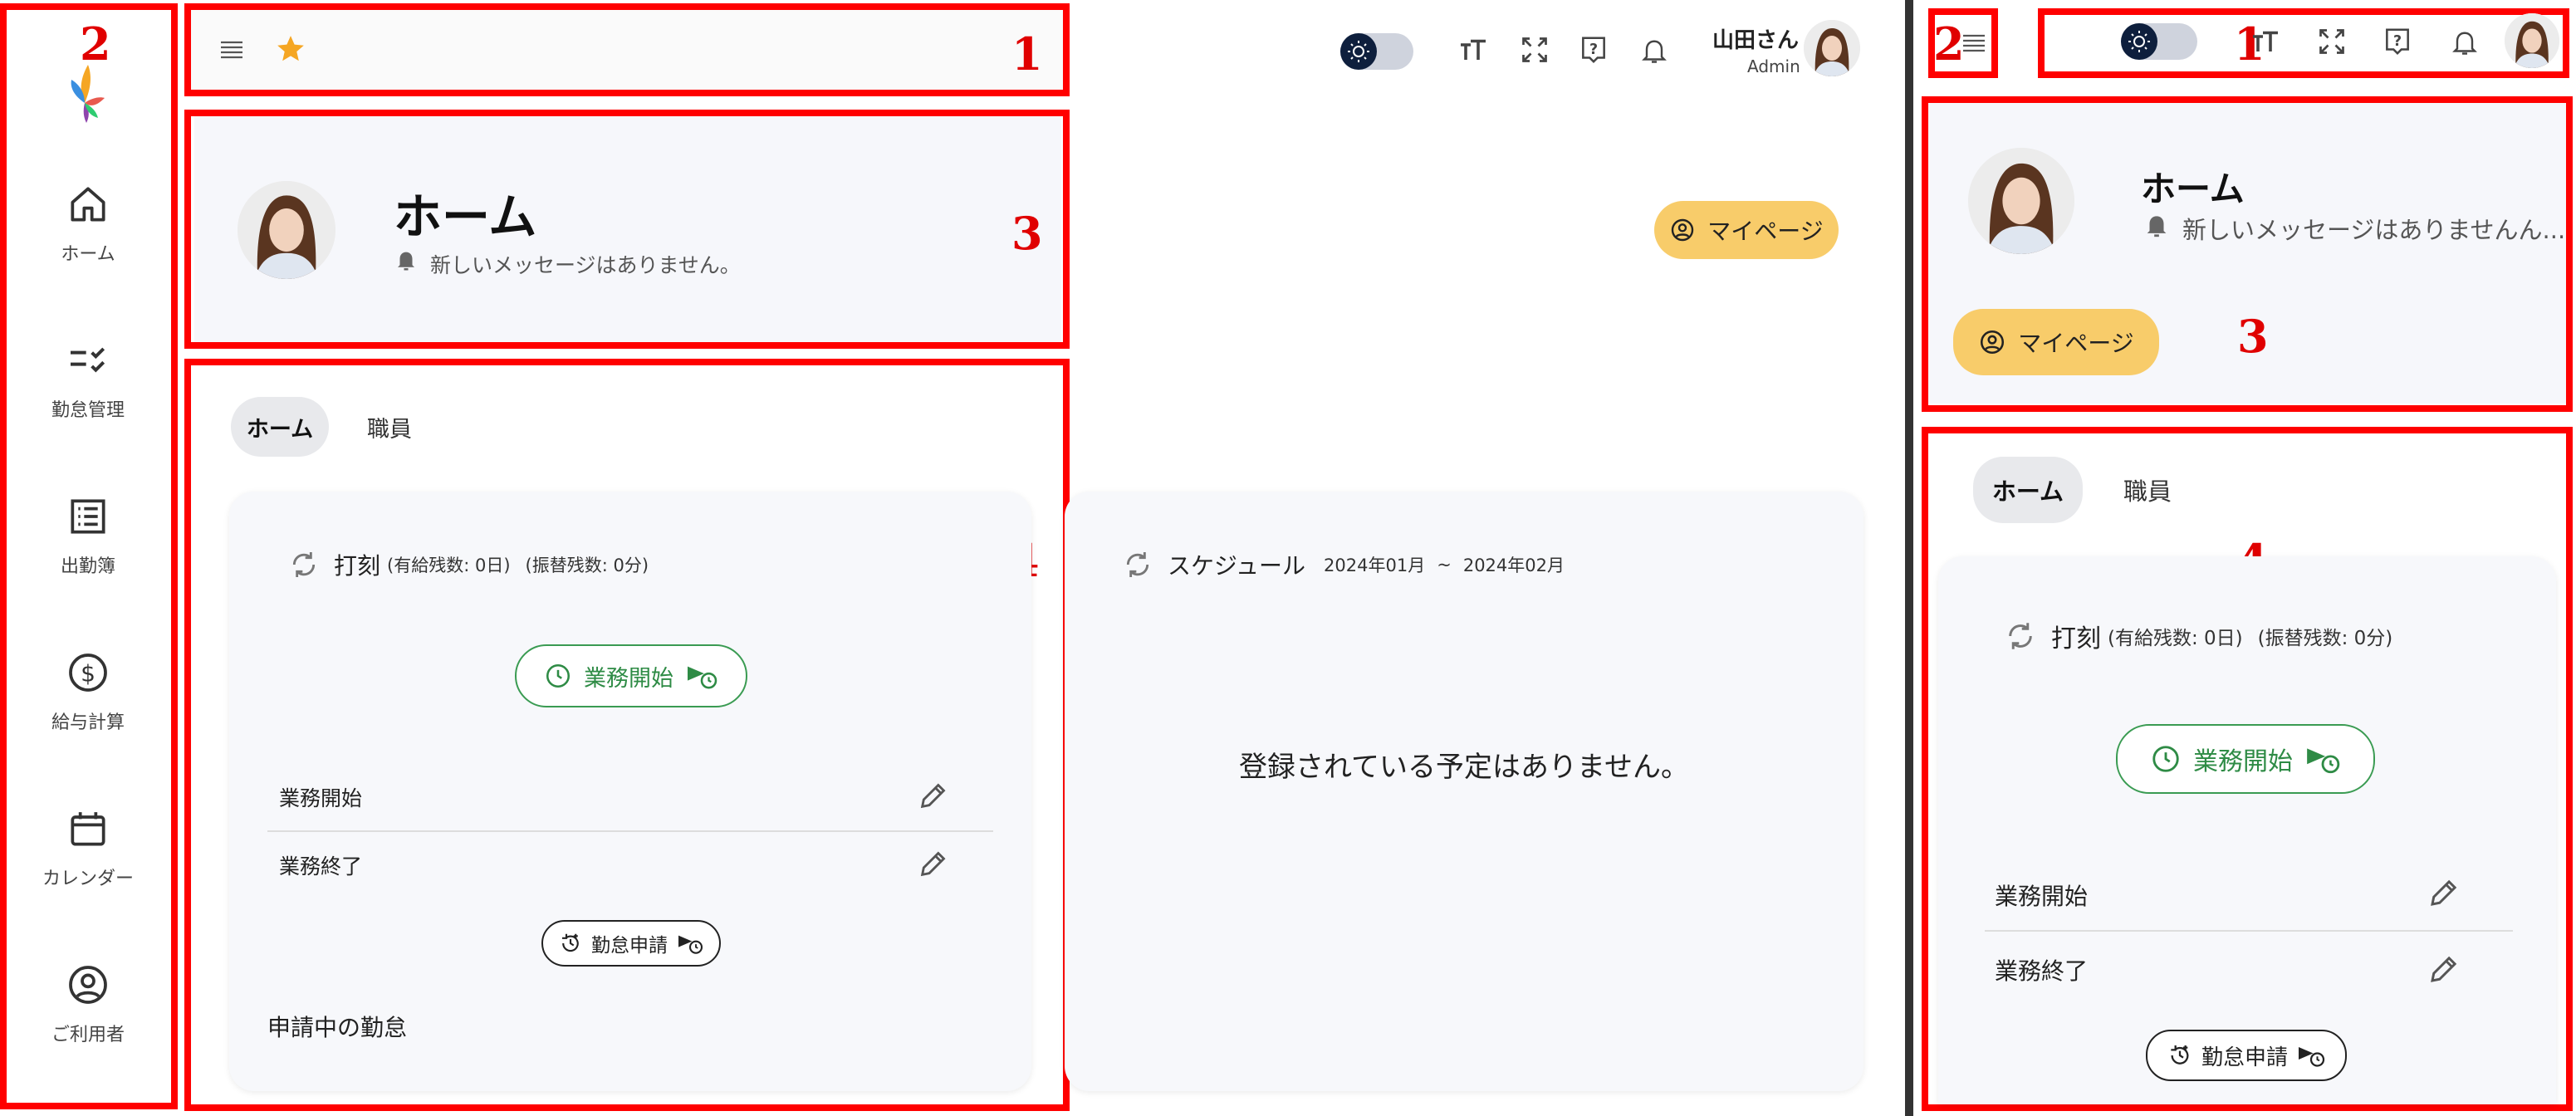 The height and width of the screenshot is (1116, 2576). Describe the element at coordinates (1375, 565) in the screenshot. I see `schedule-range-start: 2024年01月` at that location.